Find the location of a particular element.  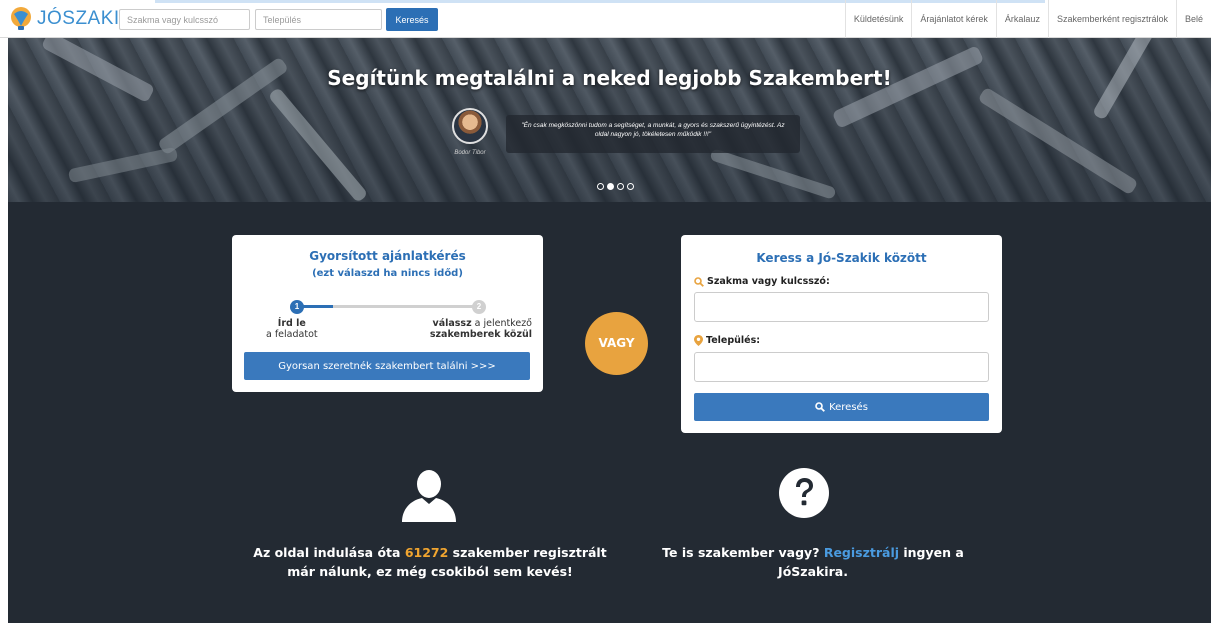

step-2-label-bold-b: szakemberek közül is located at coordinates (480, 335).